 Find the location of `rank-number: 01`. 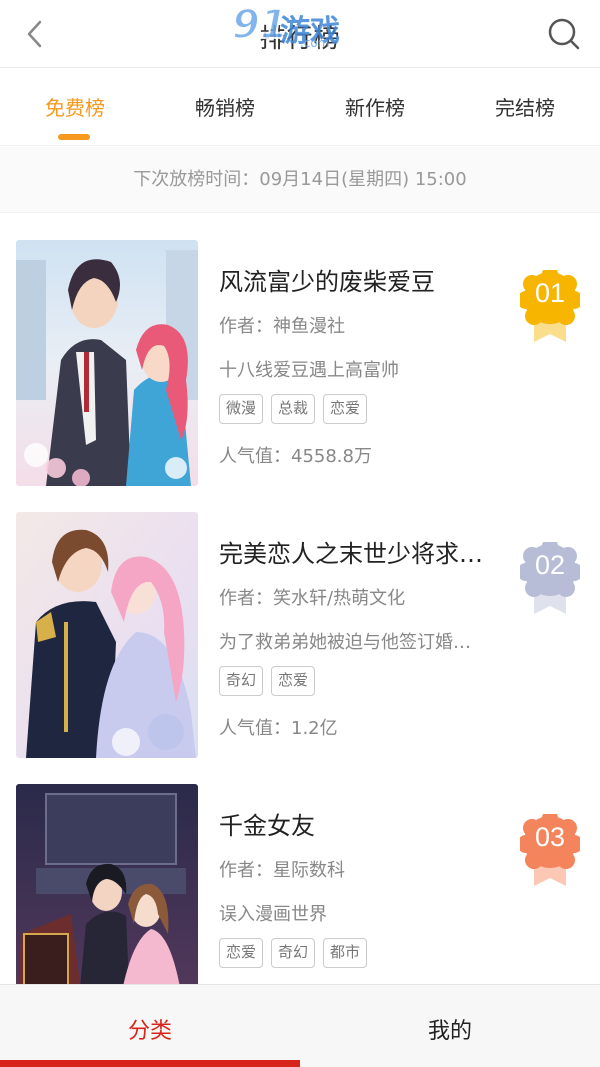

rank-number: 01 is located at coordinates (550, 293).